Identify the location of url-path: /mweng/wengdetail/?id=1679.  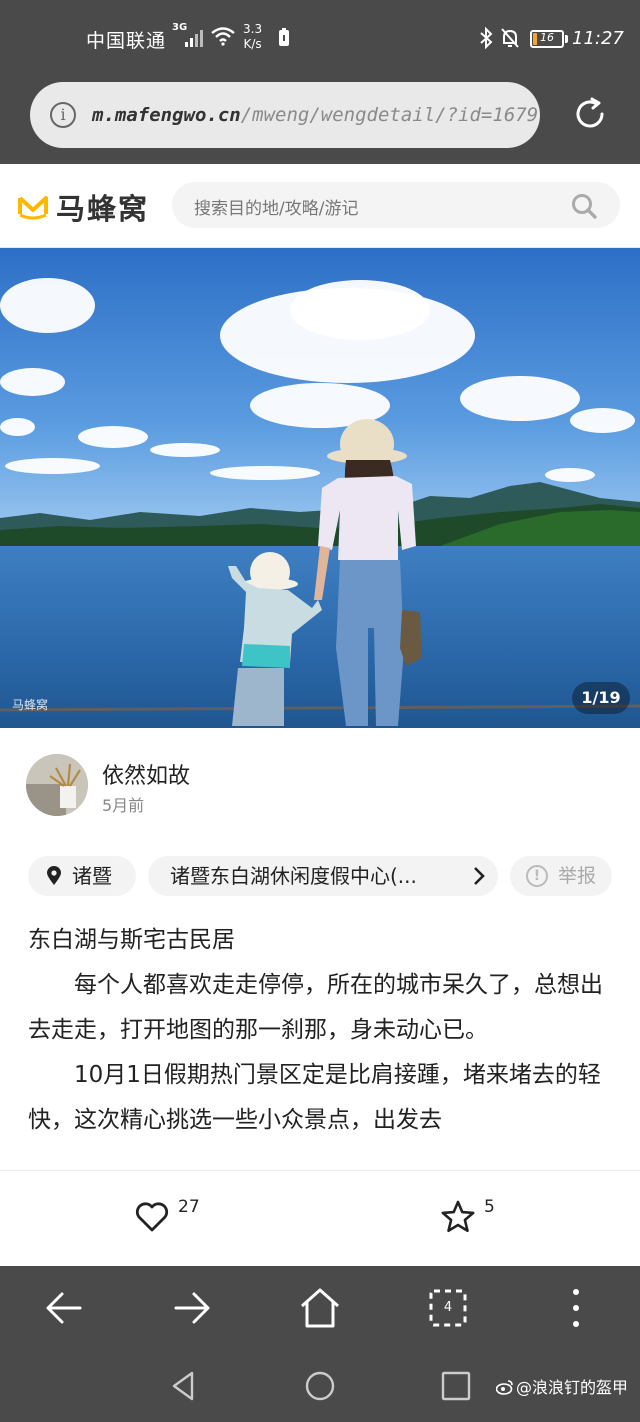
(389, 115).